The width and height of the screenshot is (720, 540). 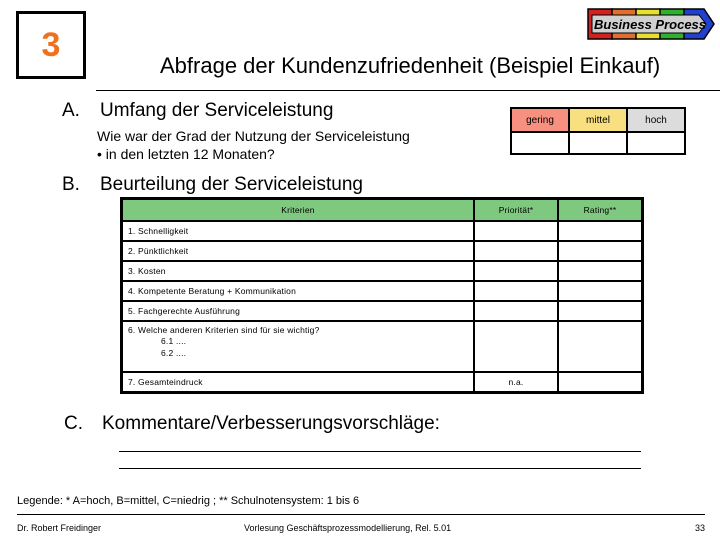 What do you see at coordinates (59, 528) in the screenshot?
I see `footer-author: Dr. Robert Freidinger` at bounding box center [59, 528].